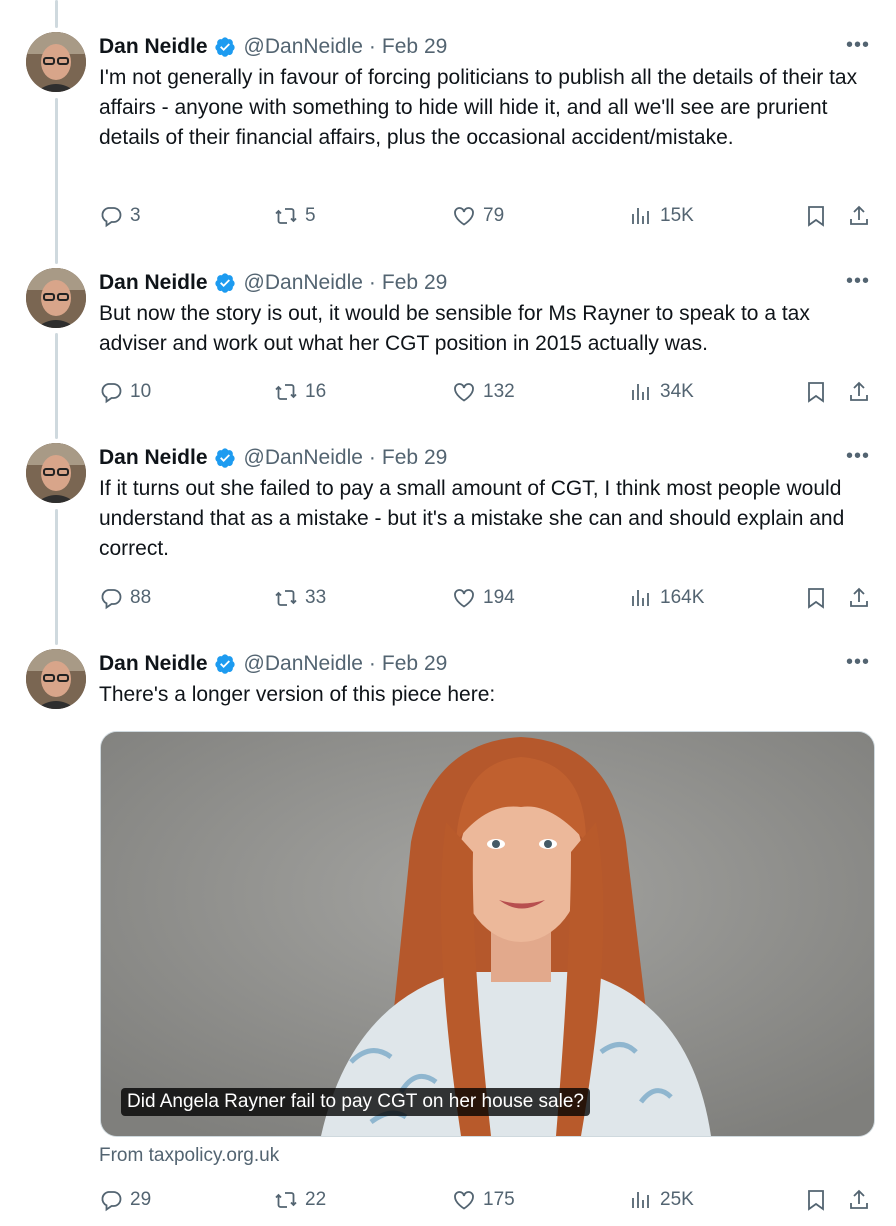  Describe the element at coordinates (125, 392) in the screenshot. I see `reply-button: 10` at that location.